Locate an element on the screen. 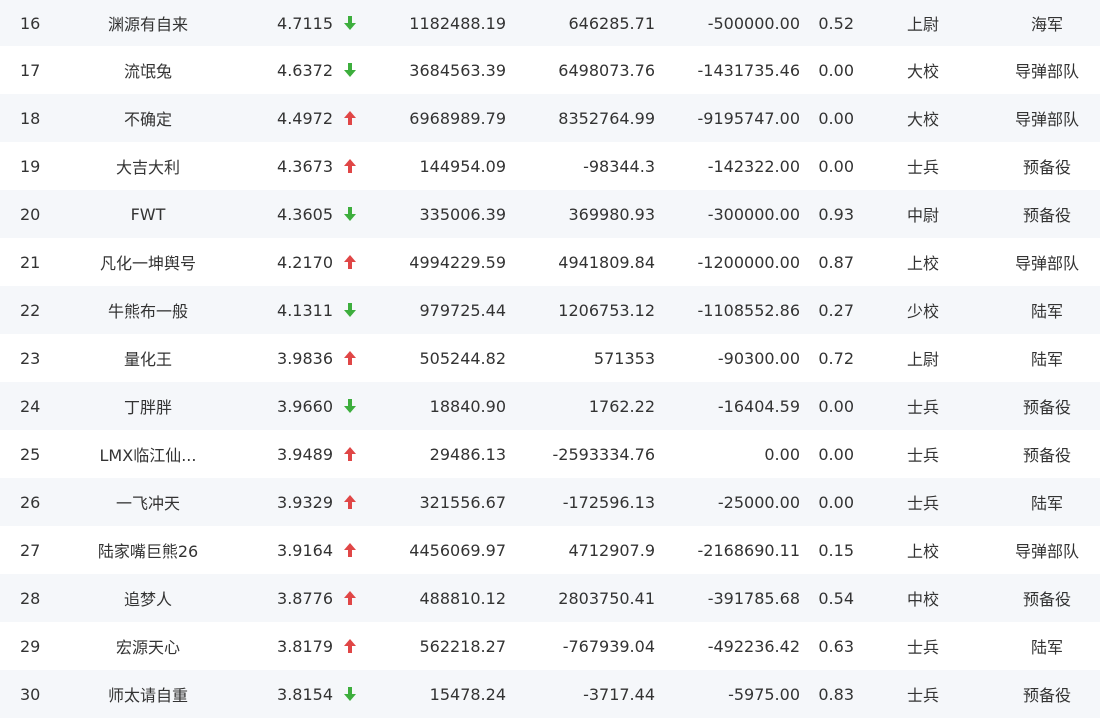 Image resolution: width=1100 pixels, height=718 pixels. ratio-cell: 0.93 is located at coordinates (836, 214).